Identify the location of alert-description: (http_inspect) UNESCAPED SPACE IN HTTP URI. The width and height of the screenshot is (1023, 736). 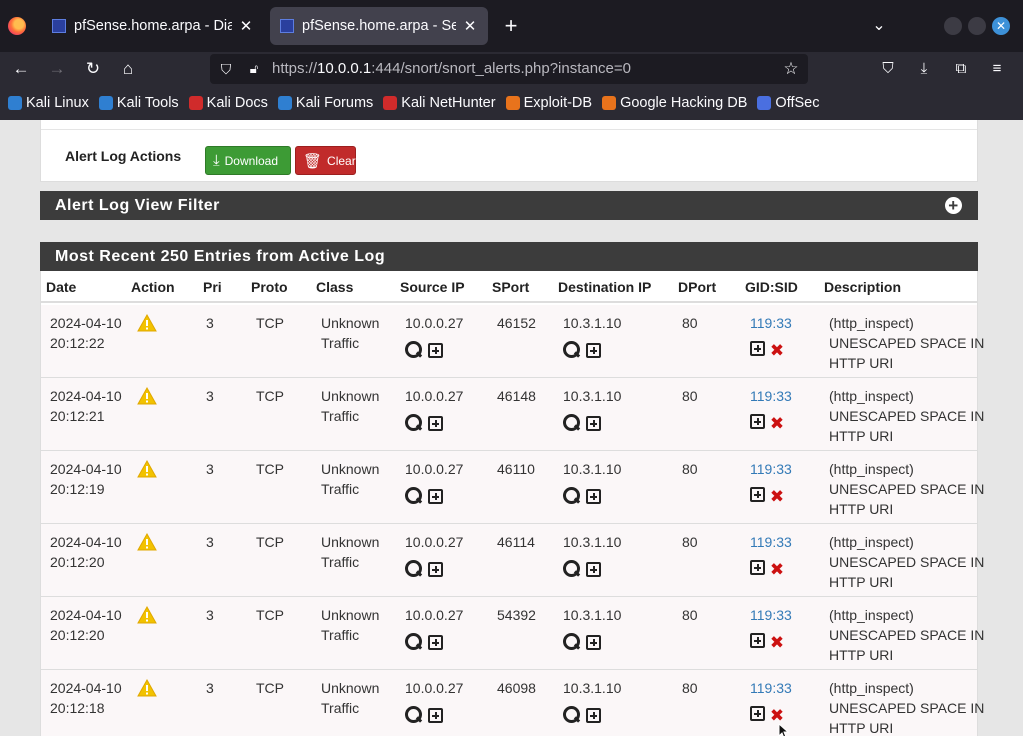
(907, 635).